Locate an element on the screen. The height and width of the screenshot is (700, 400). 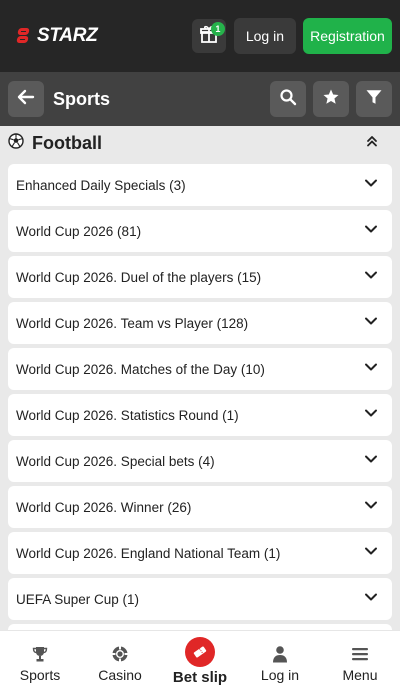
back-button is located at coordinates (26, 99).